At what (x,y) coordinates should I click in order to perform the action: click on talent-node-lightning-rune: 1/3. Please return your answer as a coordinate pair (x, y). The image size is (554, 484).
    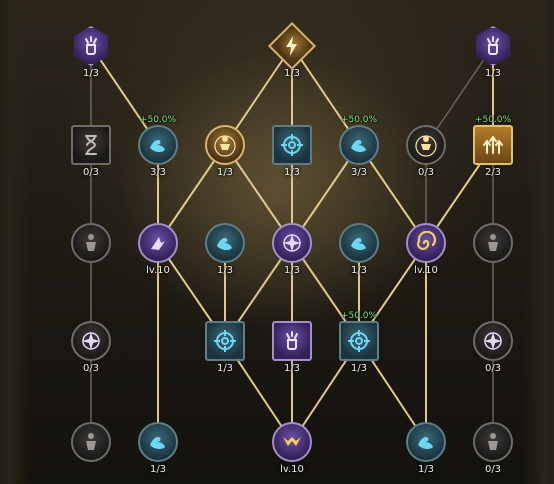
    Looking at the image, I should click on (292, 55).